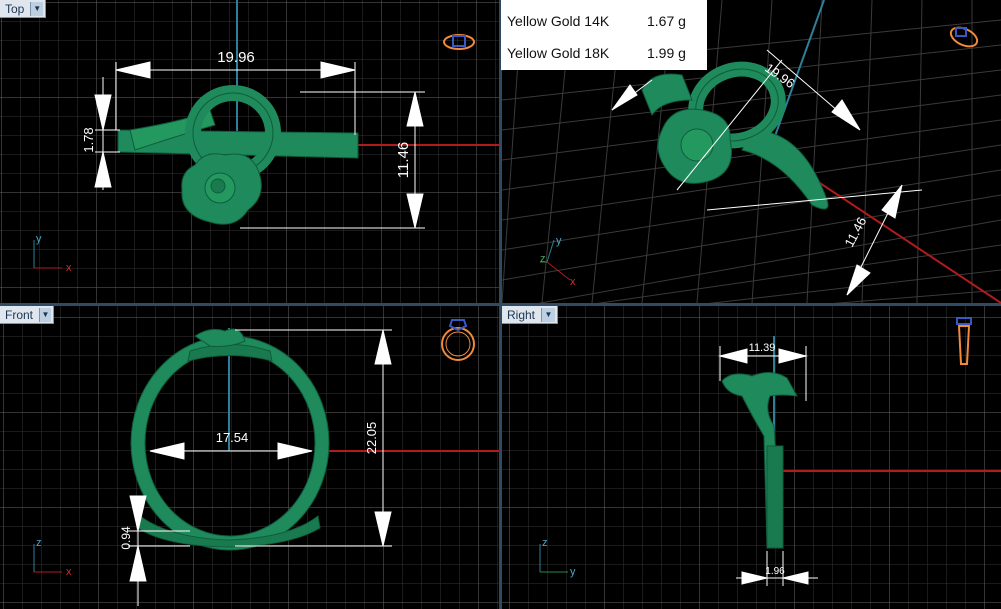 This screenshot has width=1001, height=609. I want to click on tab-front: Front ▼, so click(27, 315).